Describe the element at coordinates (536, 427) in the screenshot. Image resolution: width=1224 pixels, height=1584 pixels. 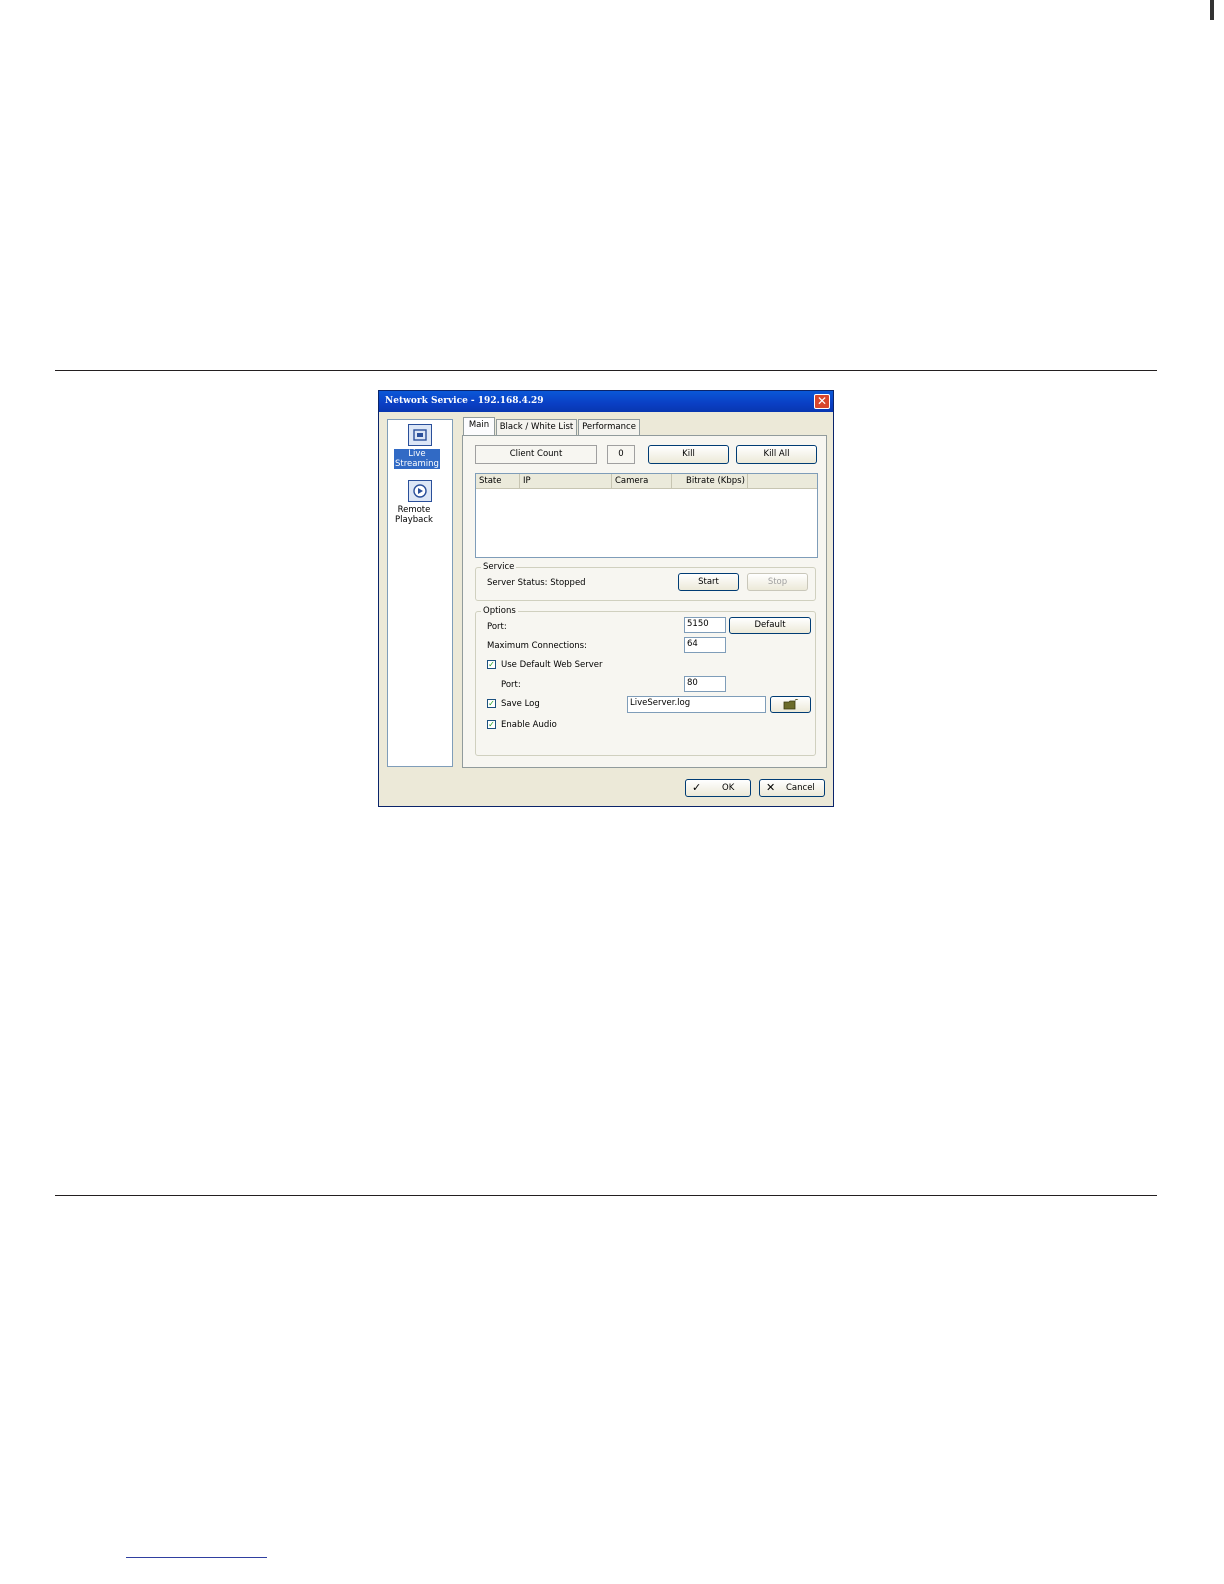
I see `tab-black-white-list: Black / White List` at that location.